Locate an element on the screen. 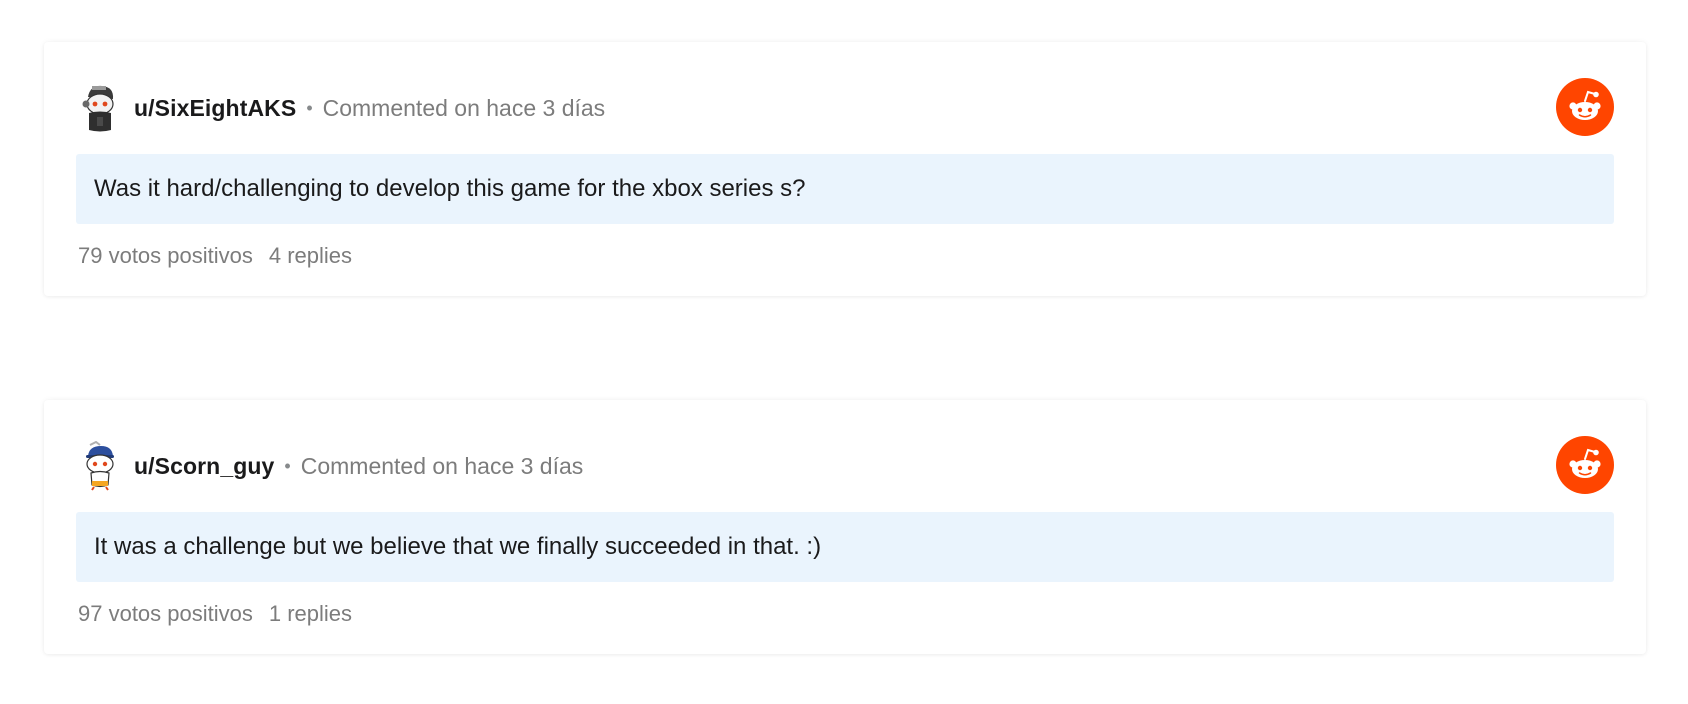  comment-footer: 97 votos positivos 1 replies is located at coordinates (215, 614).